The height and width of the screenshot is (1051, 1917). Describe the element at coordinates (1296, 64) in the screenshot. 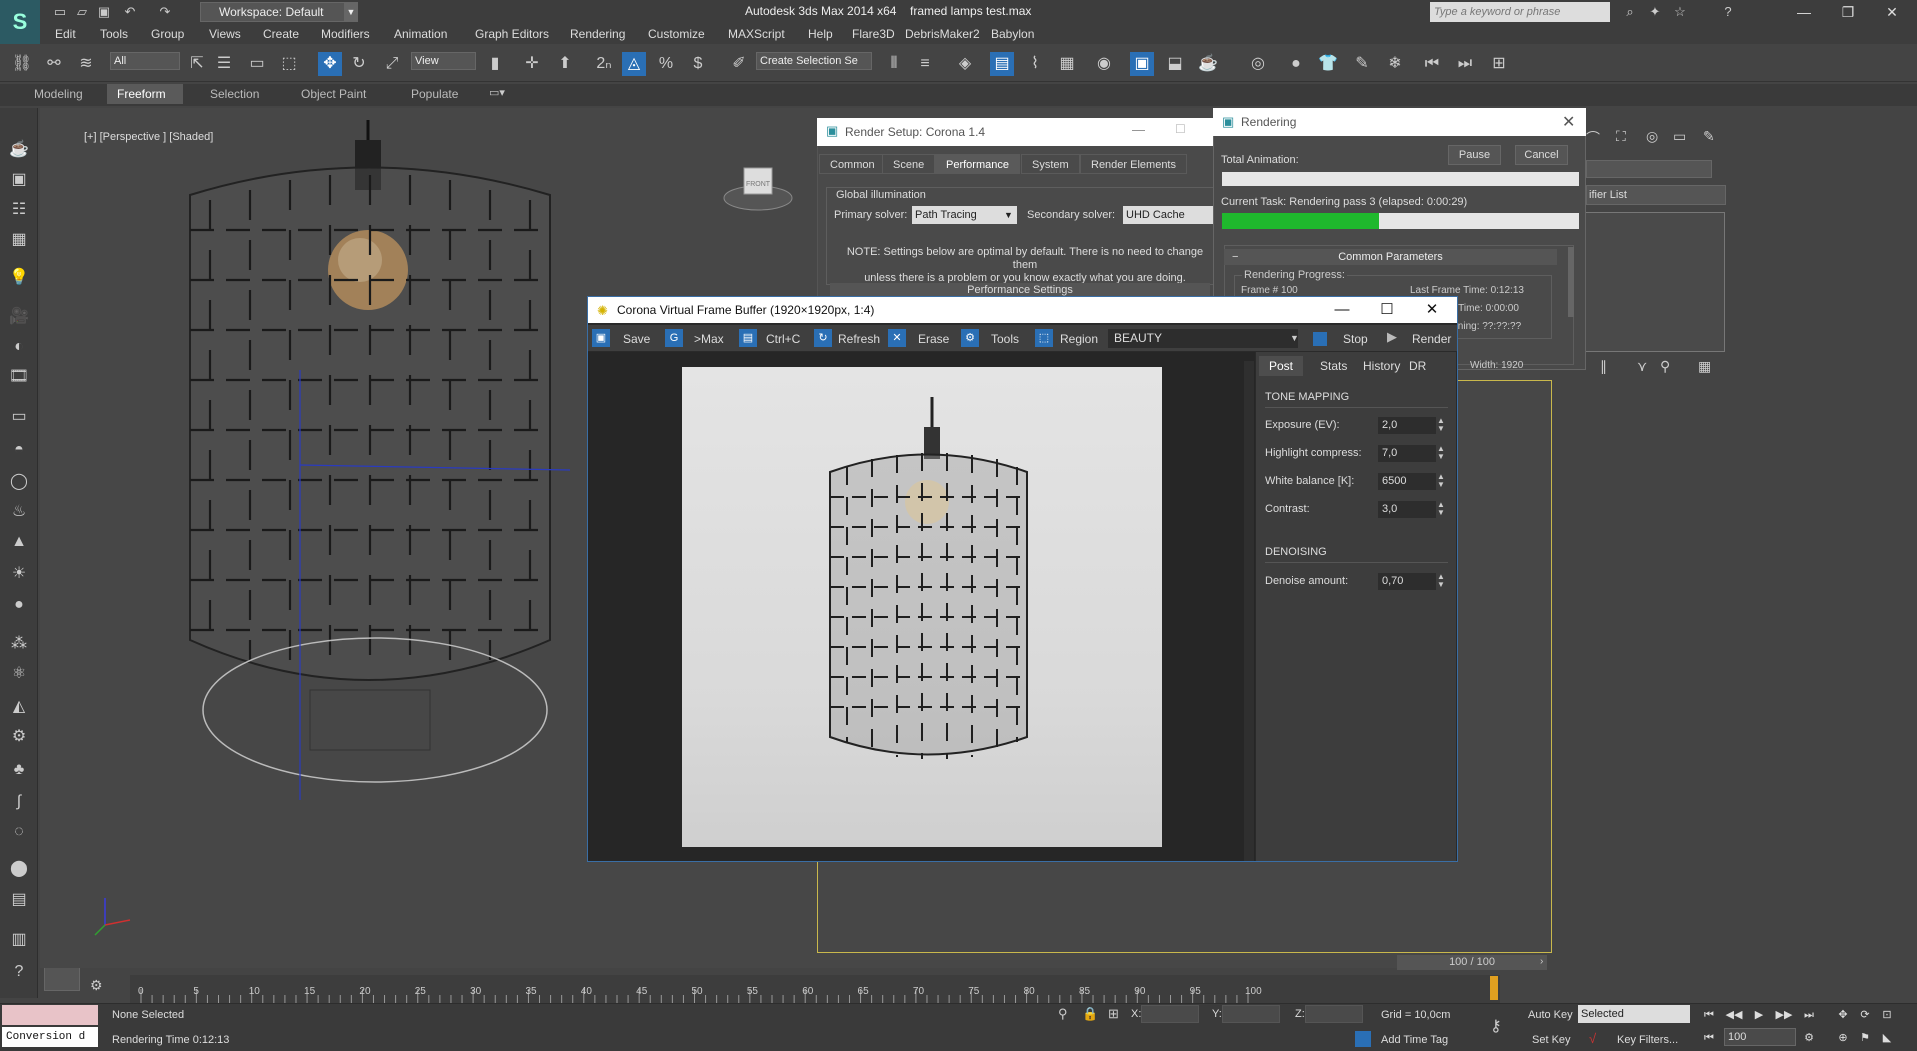

I see `sphere-tool-icon: ●` at that location.